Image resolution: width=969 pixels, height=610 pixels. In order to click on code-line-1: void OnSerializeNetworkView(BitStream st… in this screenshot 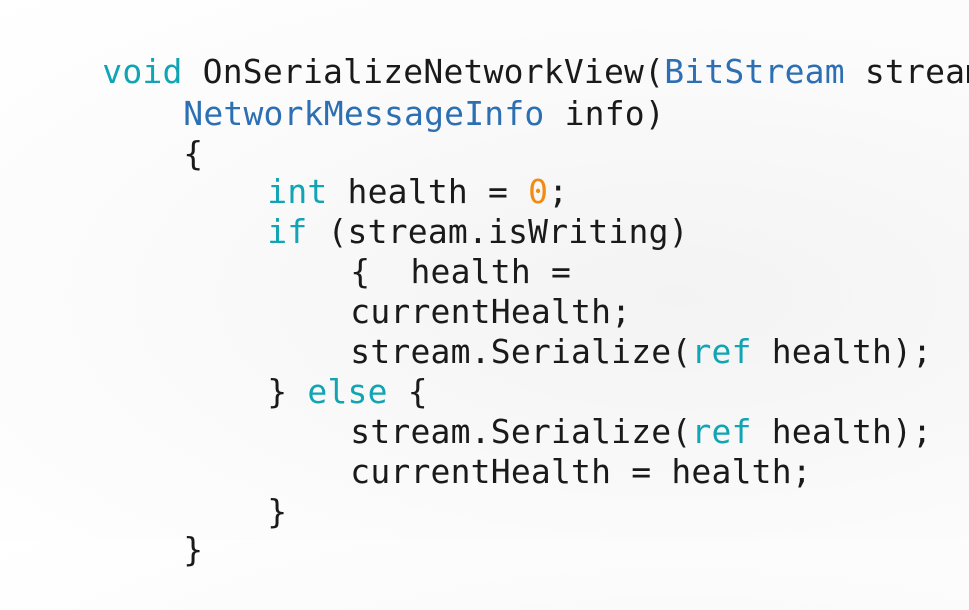, I will do `click(495, 51)`.